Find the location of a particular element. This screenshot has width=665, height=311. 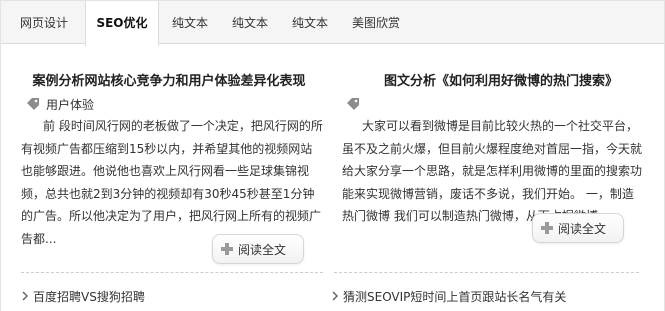

left-article-tags: 用户体验 is located at coordinates (60, 104).